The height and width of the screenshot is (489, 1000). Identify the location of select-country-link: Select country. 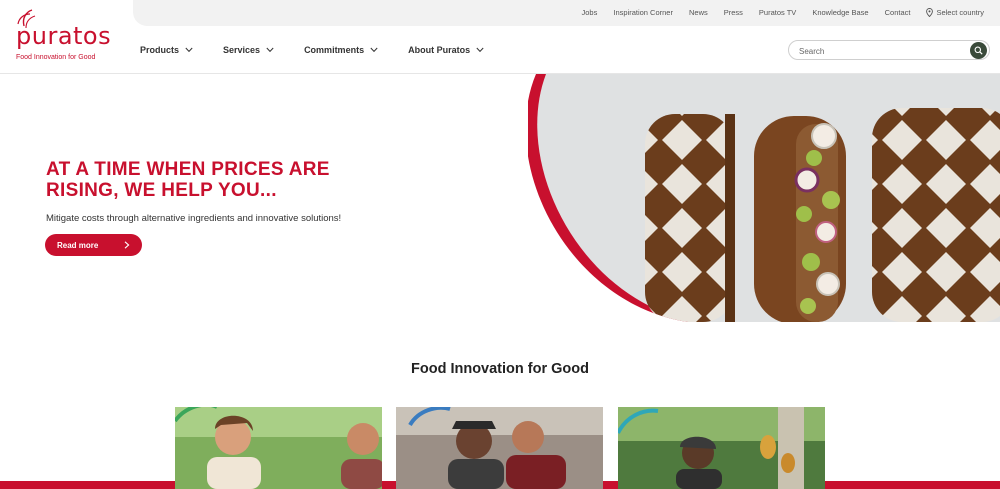
(955, 12).